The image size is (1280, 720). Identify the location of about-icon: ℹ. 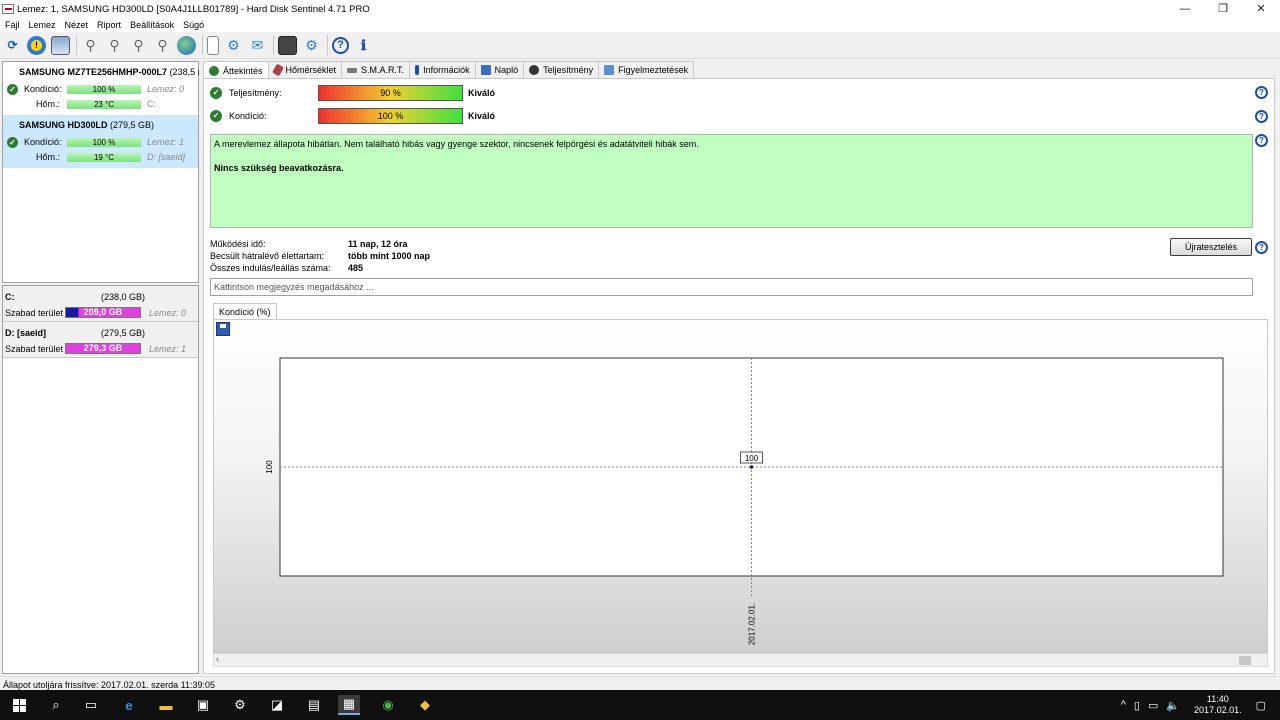
(363, 45).